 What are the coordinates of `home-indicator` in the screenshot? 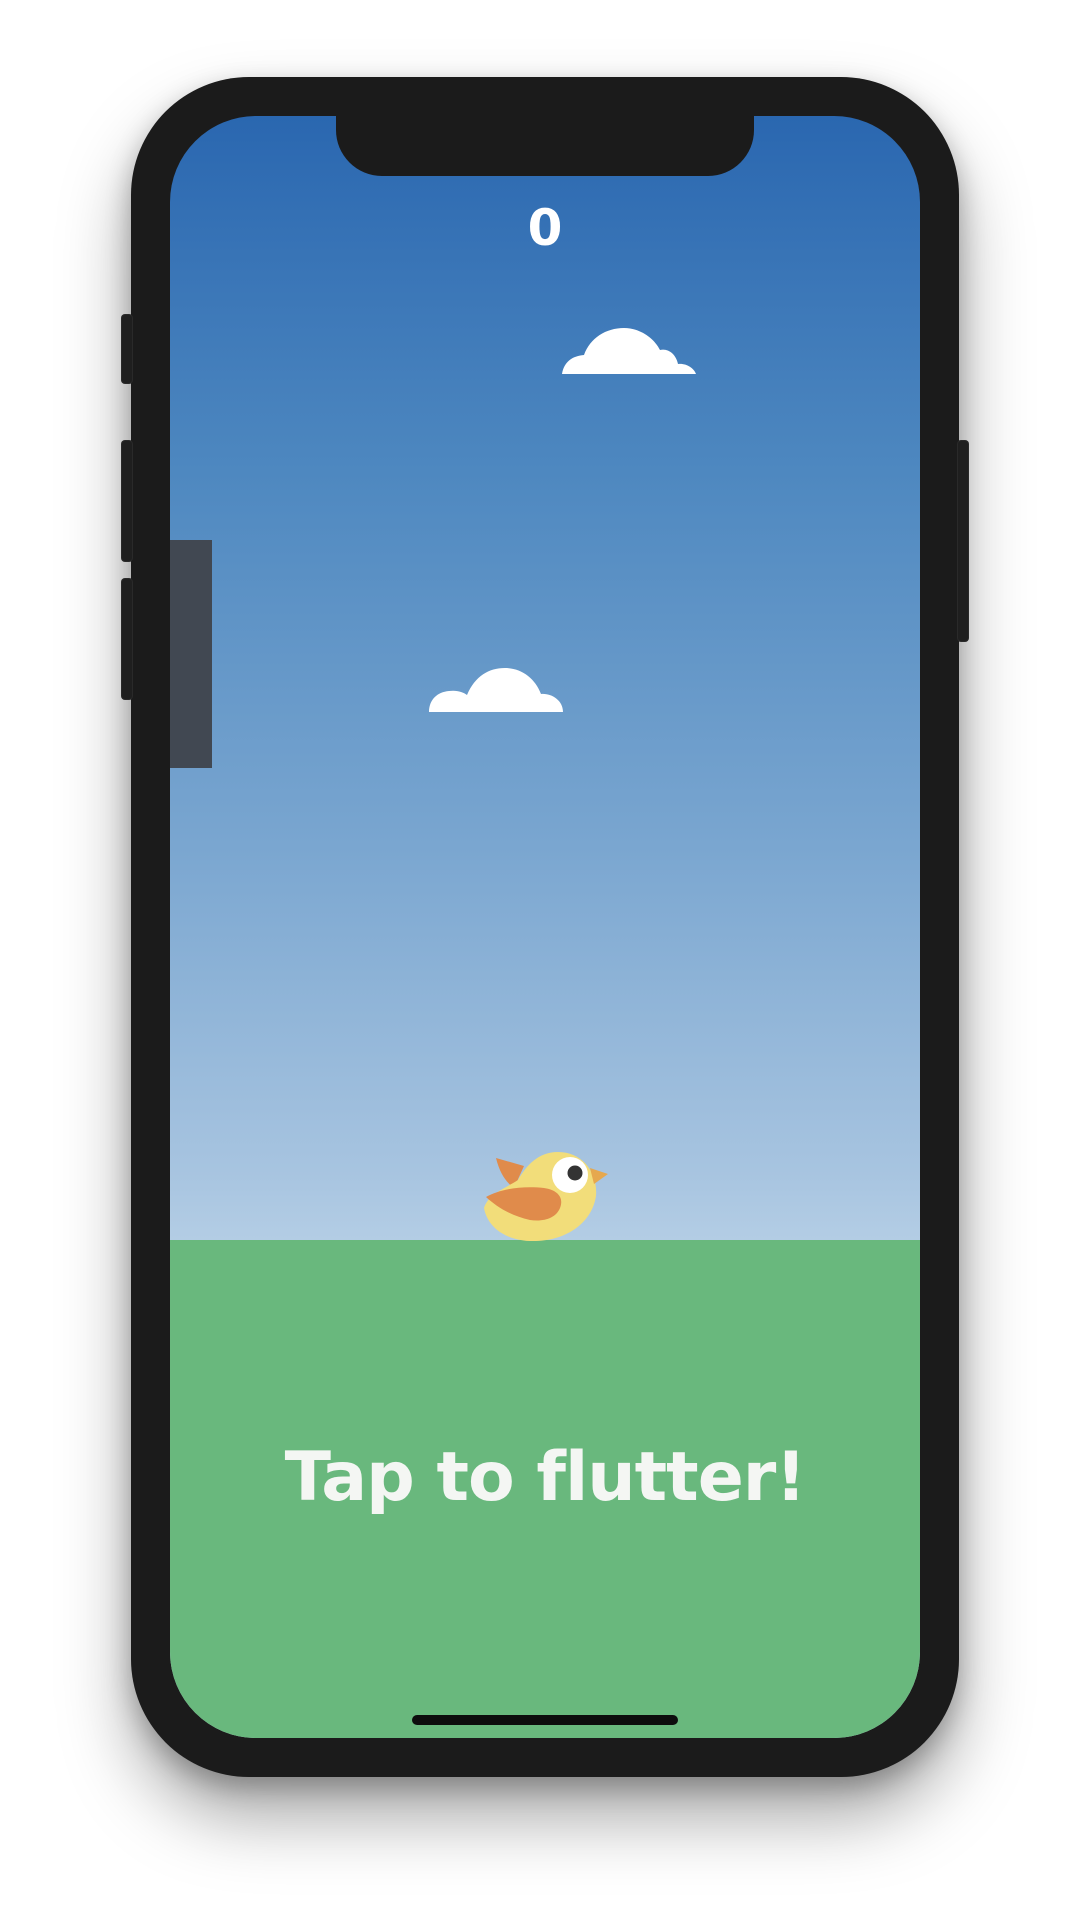 It's located at (545, 1720).